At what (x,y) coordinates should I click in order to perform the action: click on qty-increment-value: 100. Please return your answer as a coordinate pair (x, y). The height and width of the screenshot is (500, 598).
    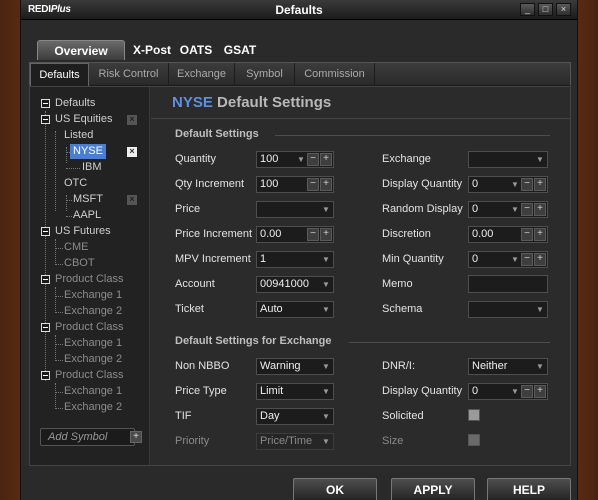
    Looking at the image, I should click on (269, 184).